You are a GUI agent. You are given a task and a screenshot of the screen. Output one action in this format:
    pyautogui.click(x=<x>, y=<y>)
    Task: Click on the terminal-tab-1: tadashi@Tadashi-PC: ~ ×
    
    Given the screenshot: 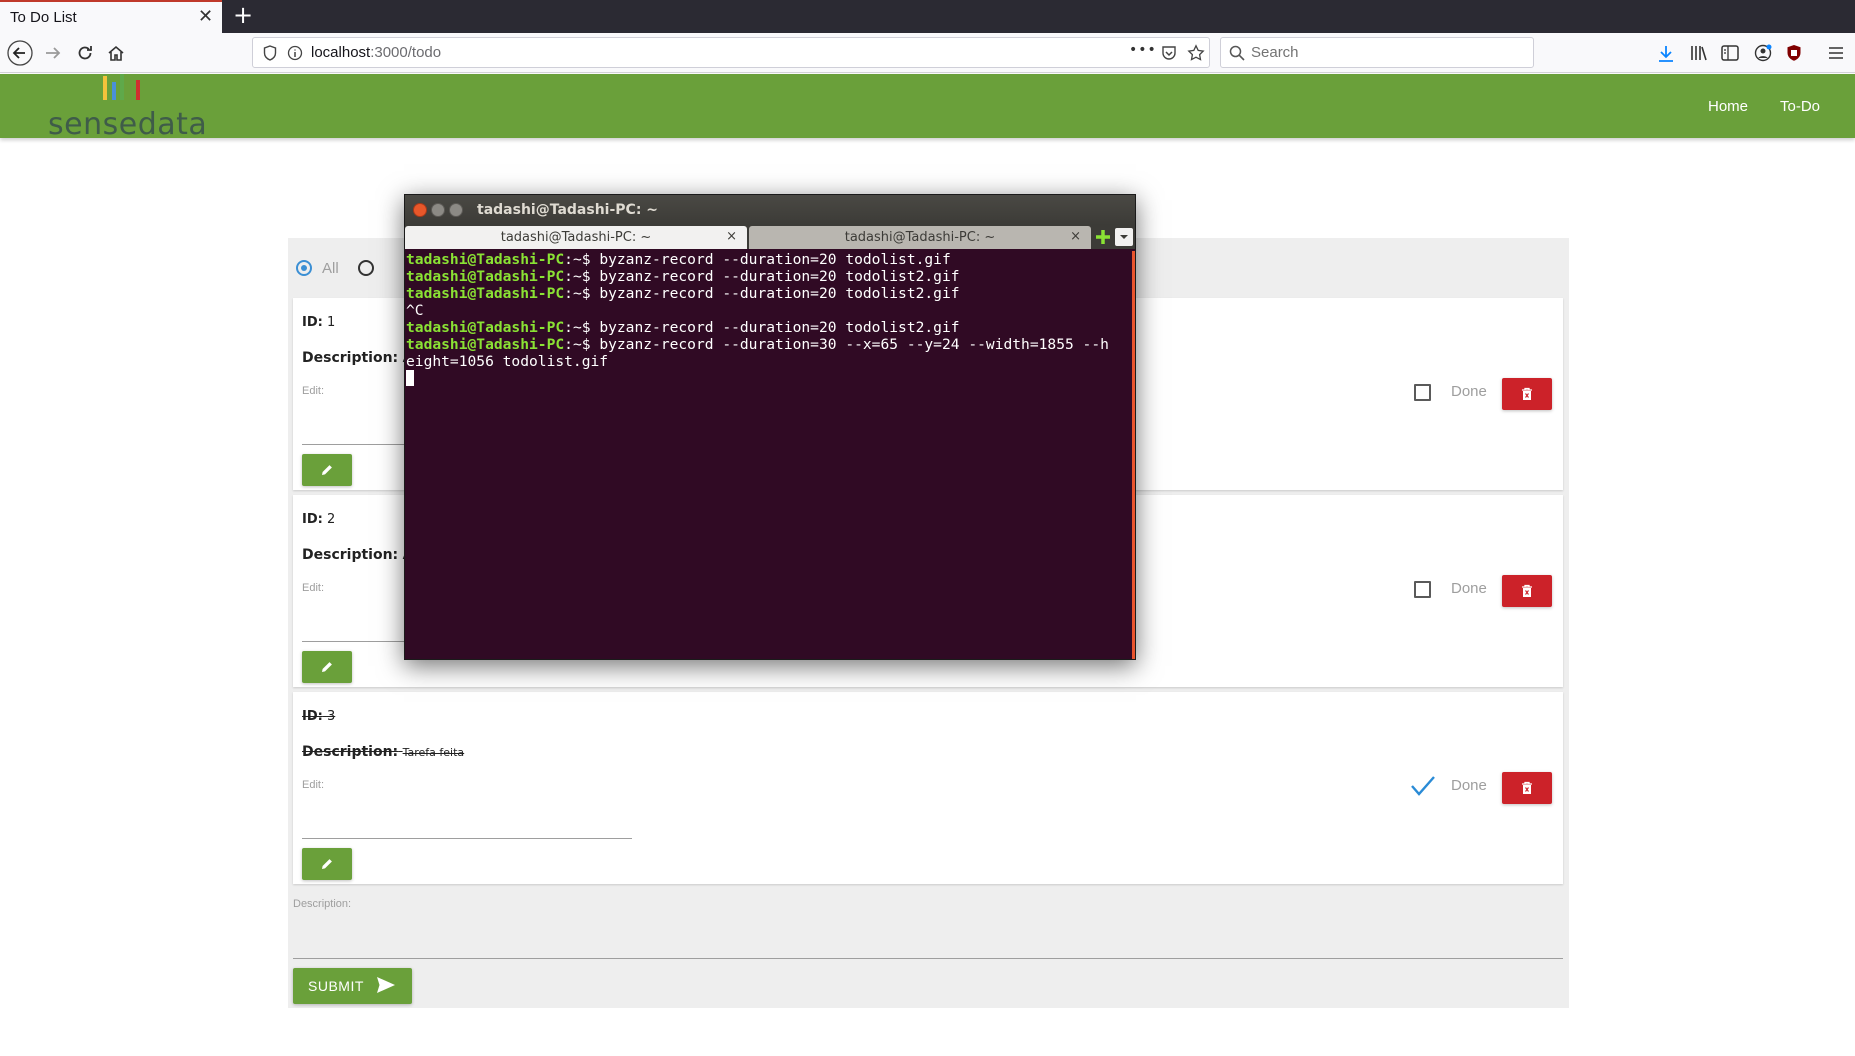 What is the action you would take?
    pyautogui.click(x=576, y=237)
    